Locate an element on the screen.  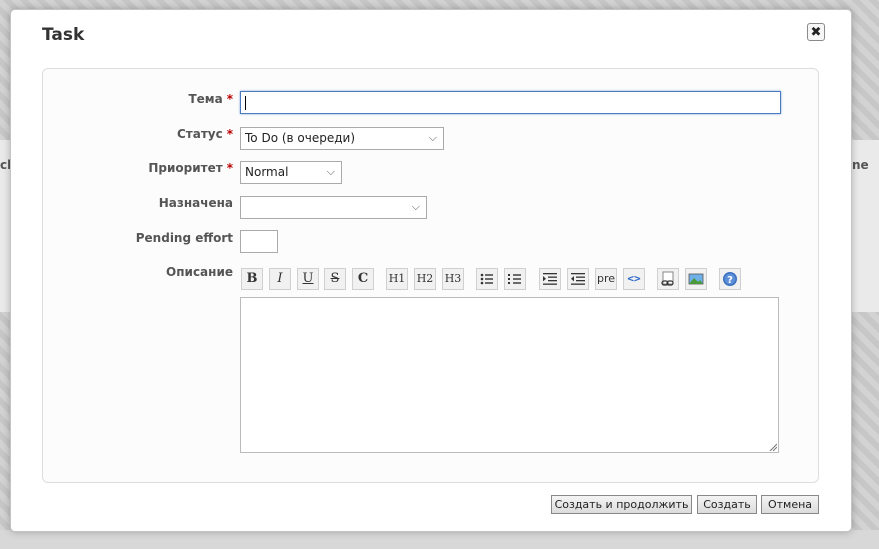
ordered-list-icon is located at coordinates (515, 279).